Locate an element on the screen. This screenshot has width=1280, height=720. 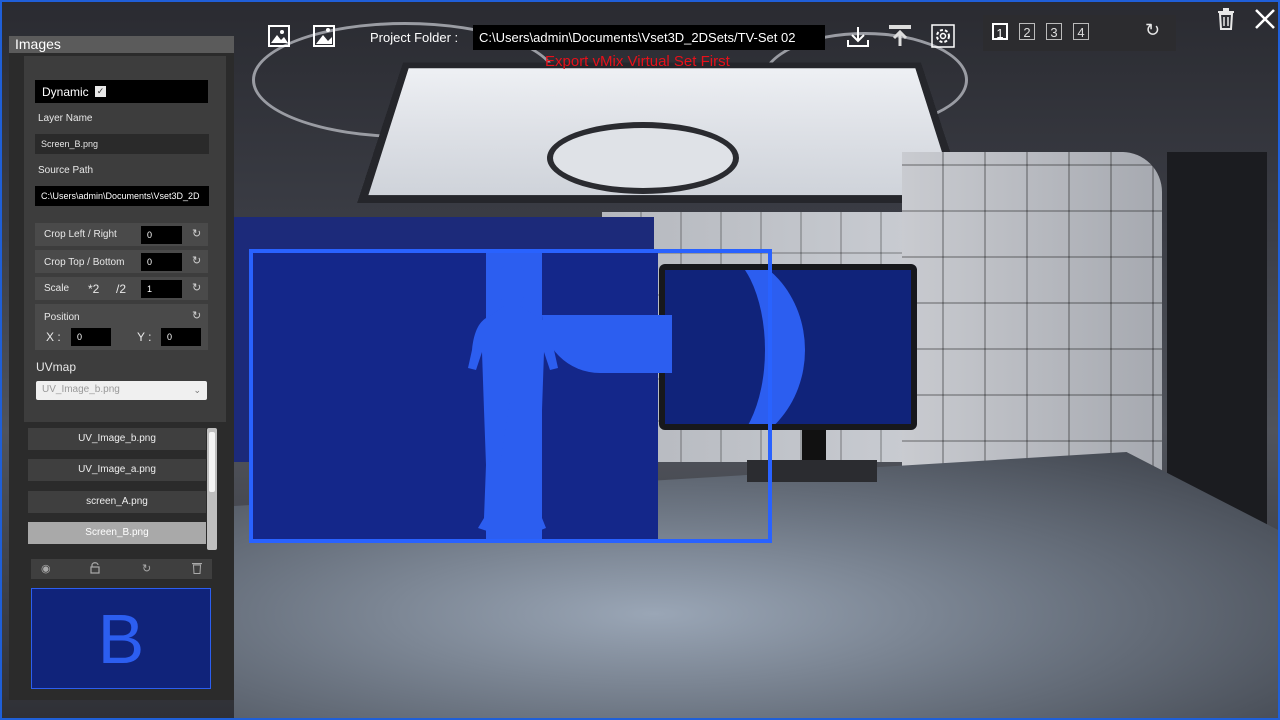
uvmap-dropdown: UV_Image_b.png ⌄ is located at coordinates (121, 390).